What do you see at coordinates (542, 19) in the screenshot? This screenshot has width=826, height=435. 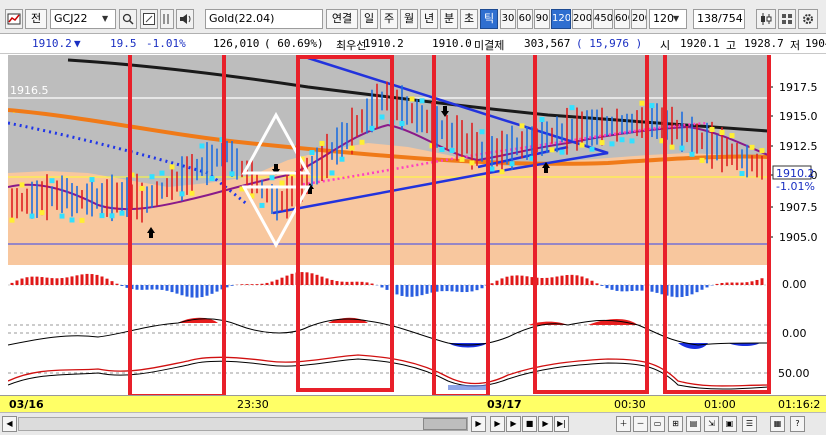 I see `interval-90: 90` at bounding box center [542, 19].